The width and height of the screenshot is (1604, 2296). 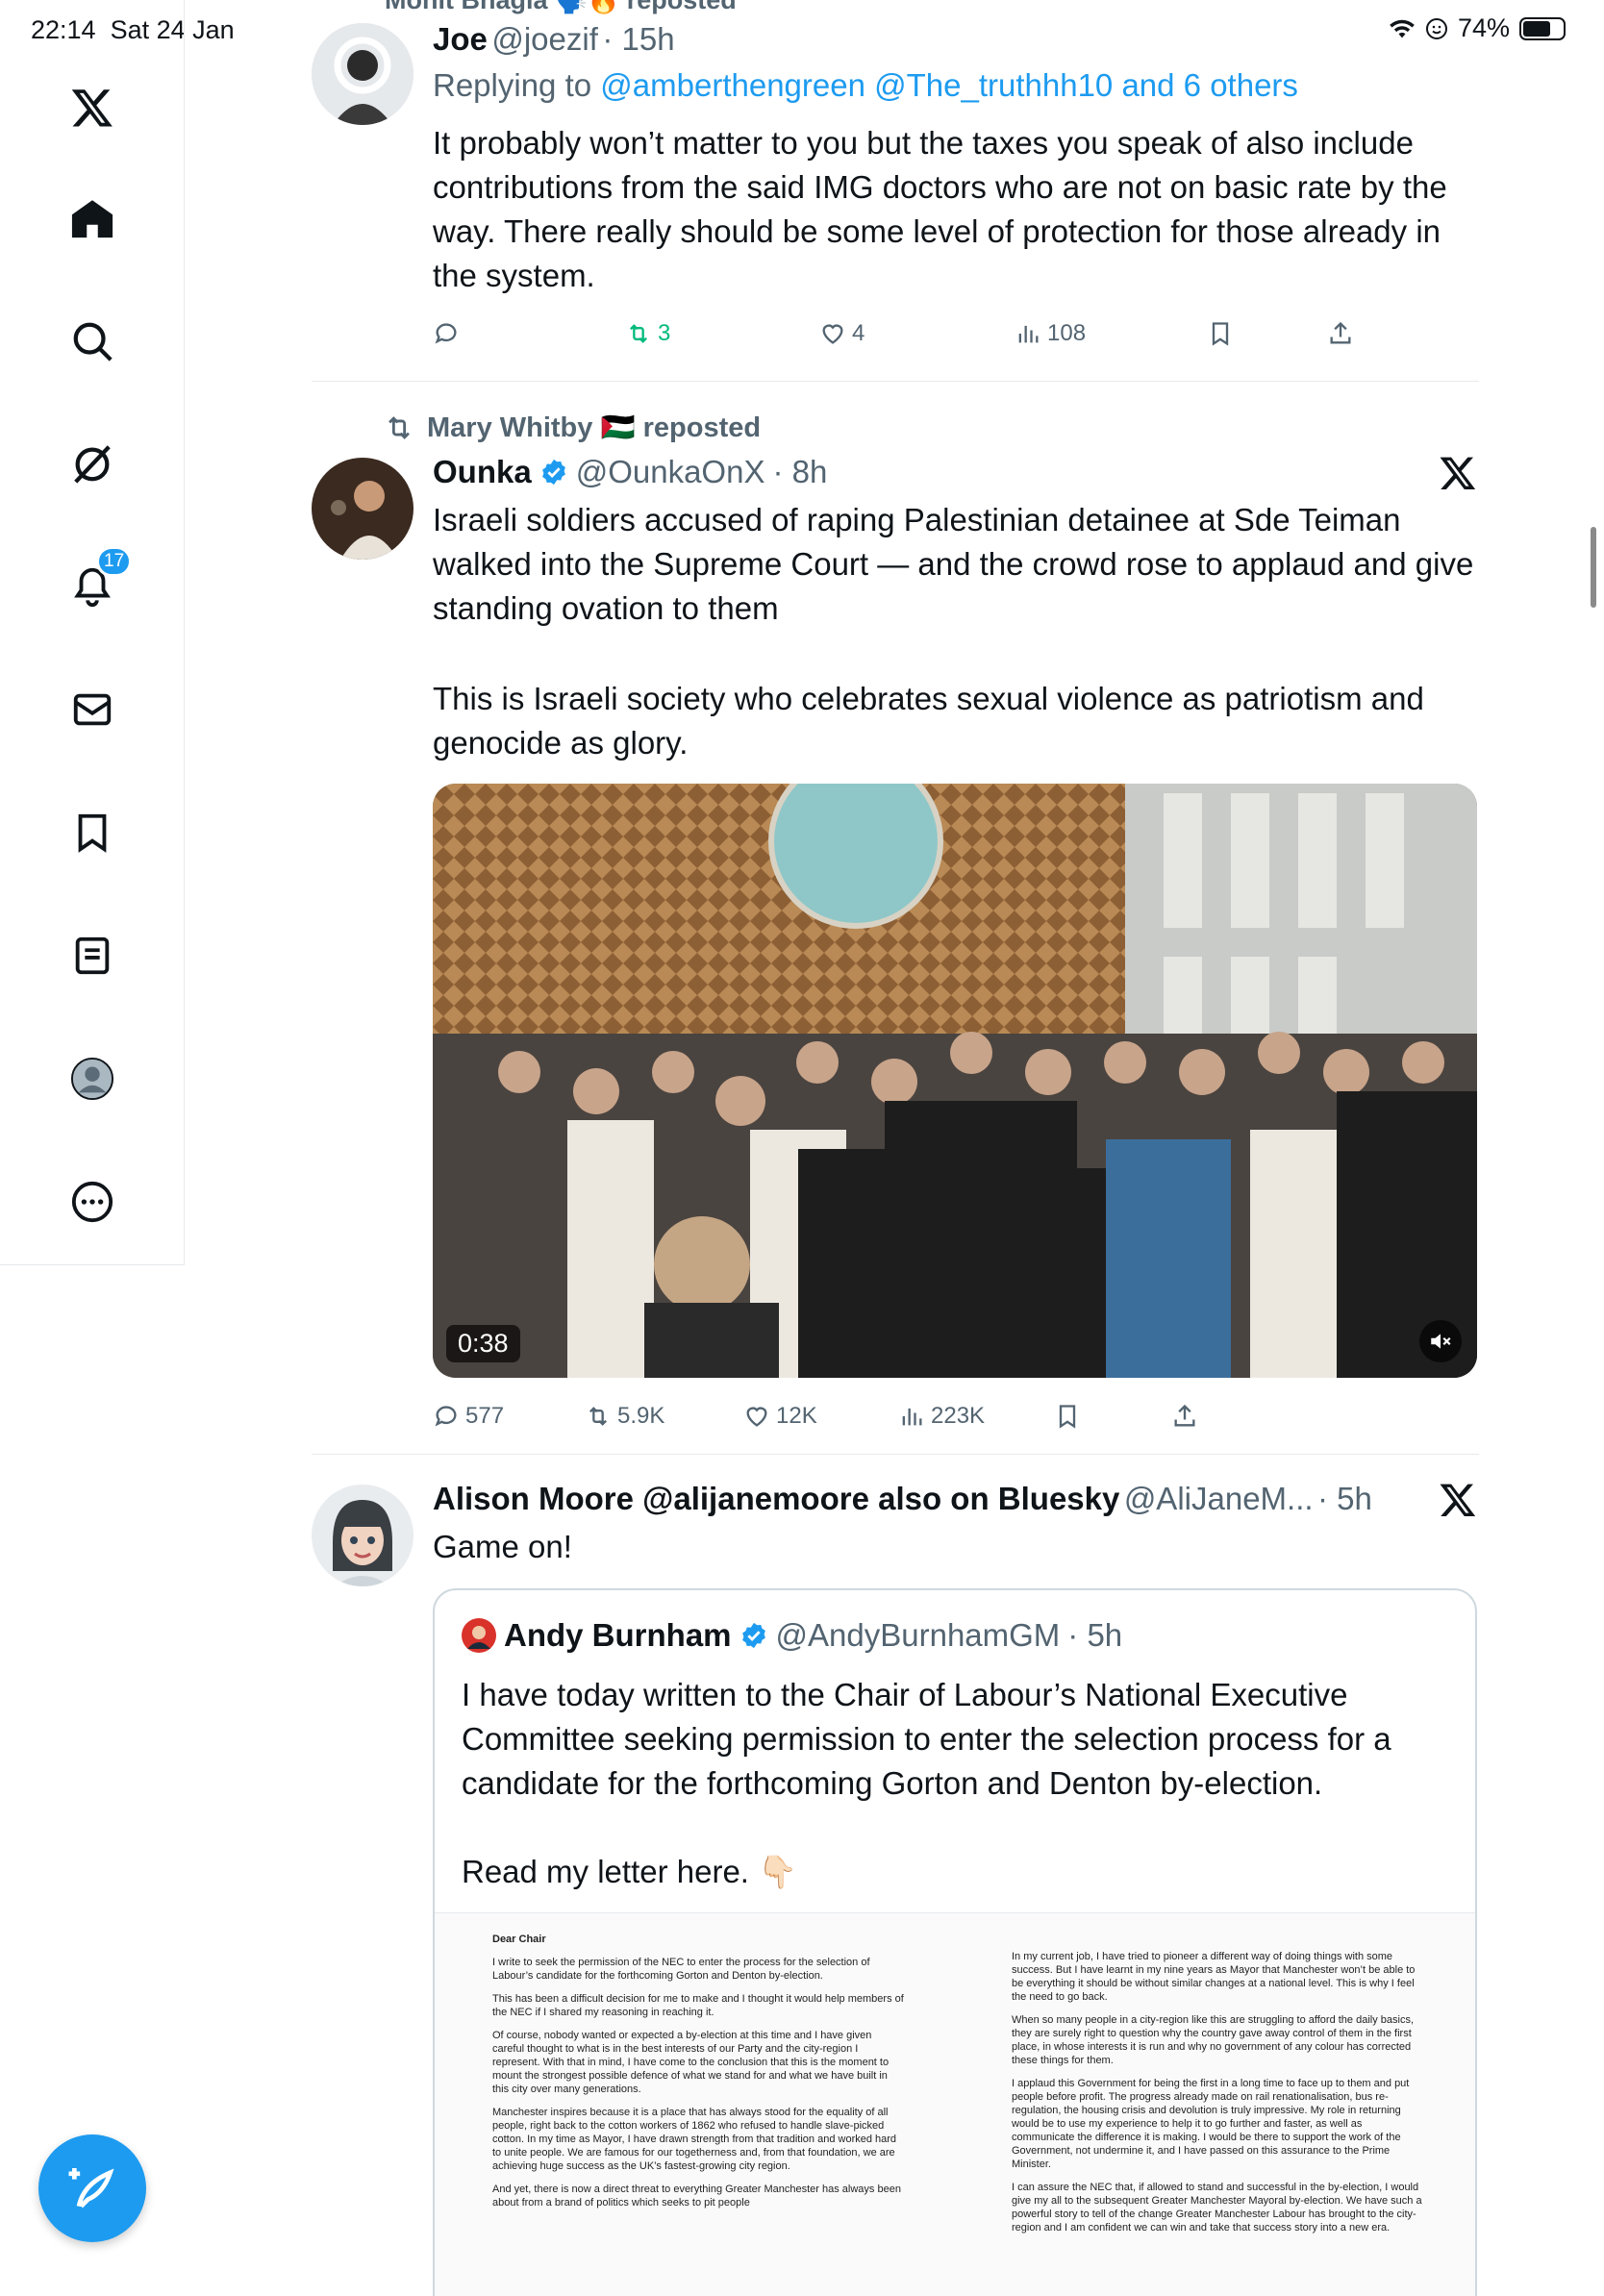 I want to click on compose-button, so click(x=92, y=2188).